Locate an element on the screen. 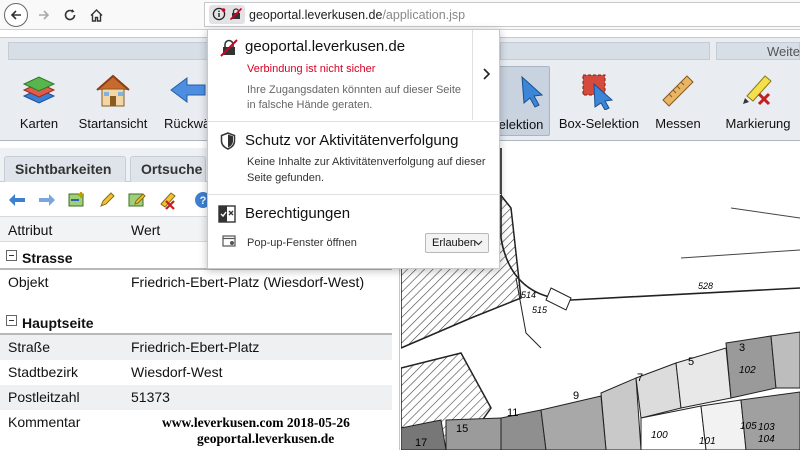  map-plus-icon is located at coordinates (76, 199).